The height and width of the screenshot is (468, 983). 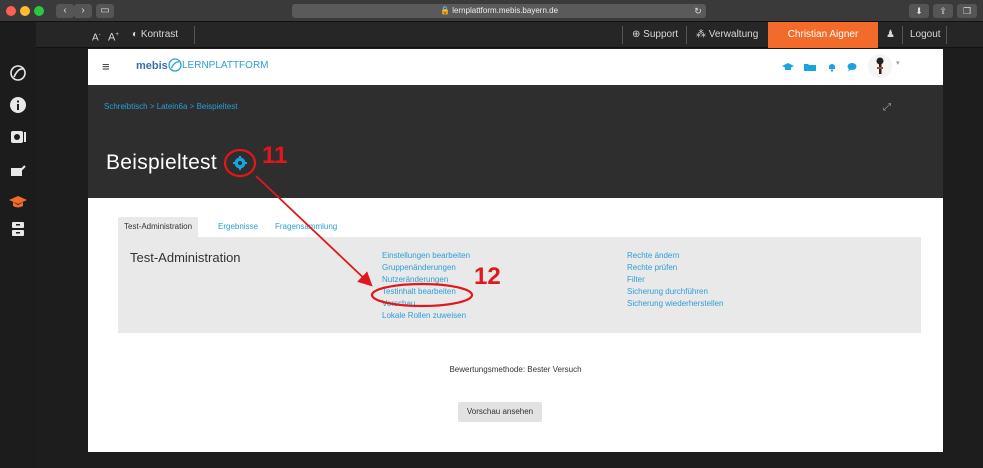 What do you see at coordinates (275, 155) in the screenshot?
I see `annotation-number-11: 11` at bounding box center [275, 155].